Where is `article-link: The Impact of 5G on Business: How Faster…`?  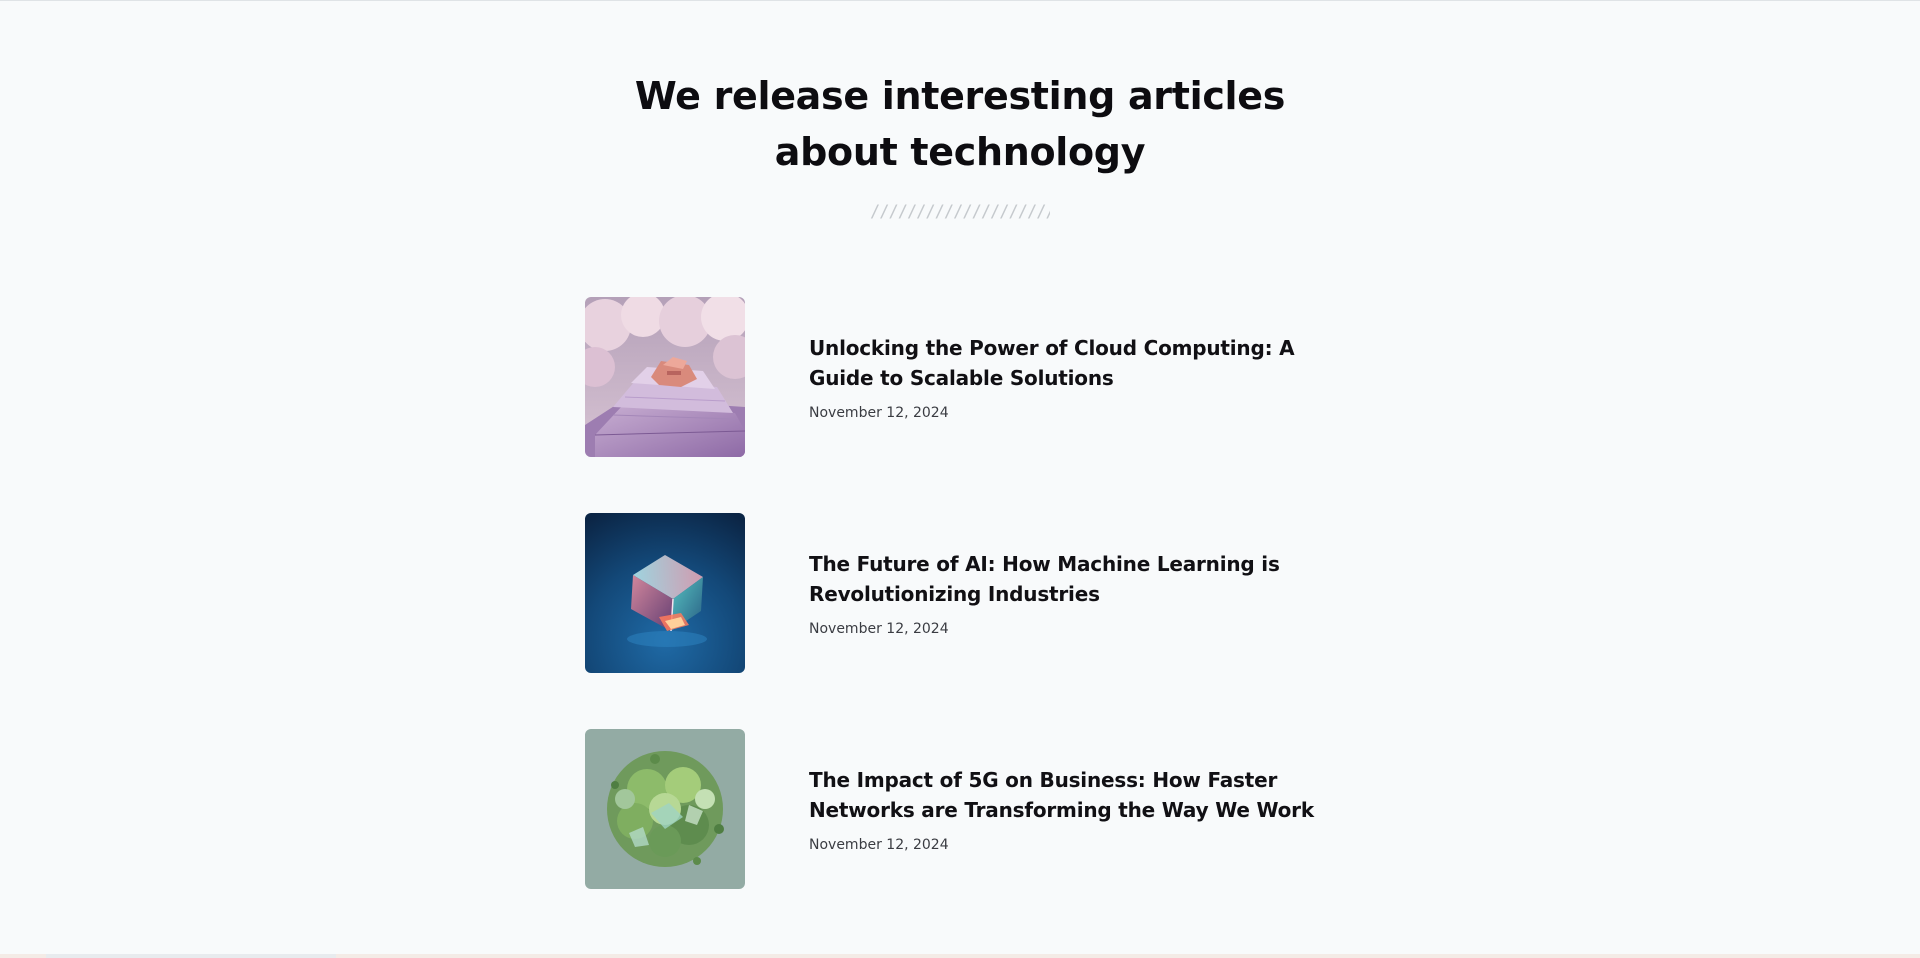
article-link: The Impact of 5G on Business: How Faster… is located at coordinates (1061, 795).